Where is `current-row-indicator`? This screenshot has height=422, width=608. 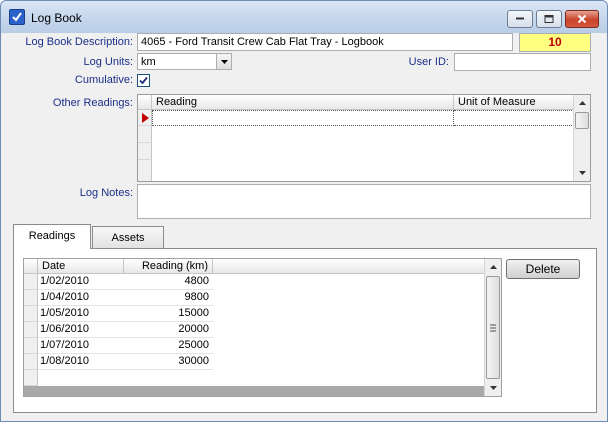 current-row-indicator is located at coordinates (145, 118).